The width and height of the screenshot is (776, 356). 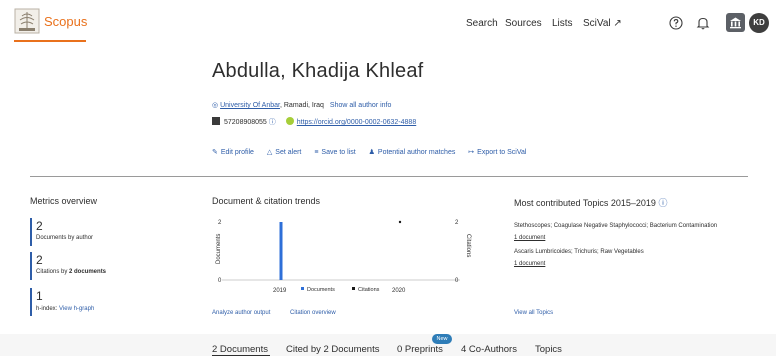 I want to click on x-tick-label: 2020, so click(x=399, y=291).